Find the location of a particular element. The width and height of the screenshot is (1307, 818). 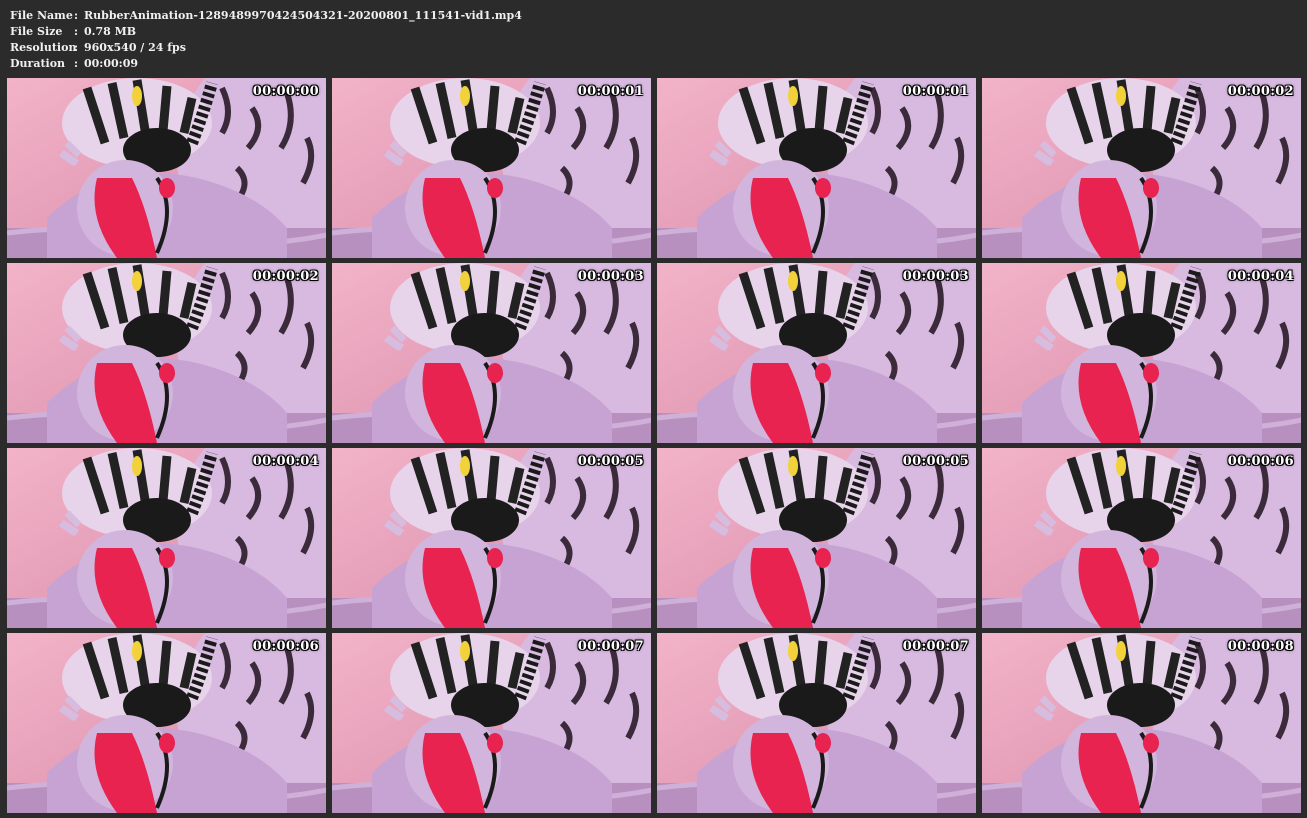

thumbnail-frame: 00:00:08 is located at coordinates (1141, 723).